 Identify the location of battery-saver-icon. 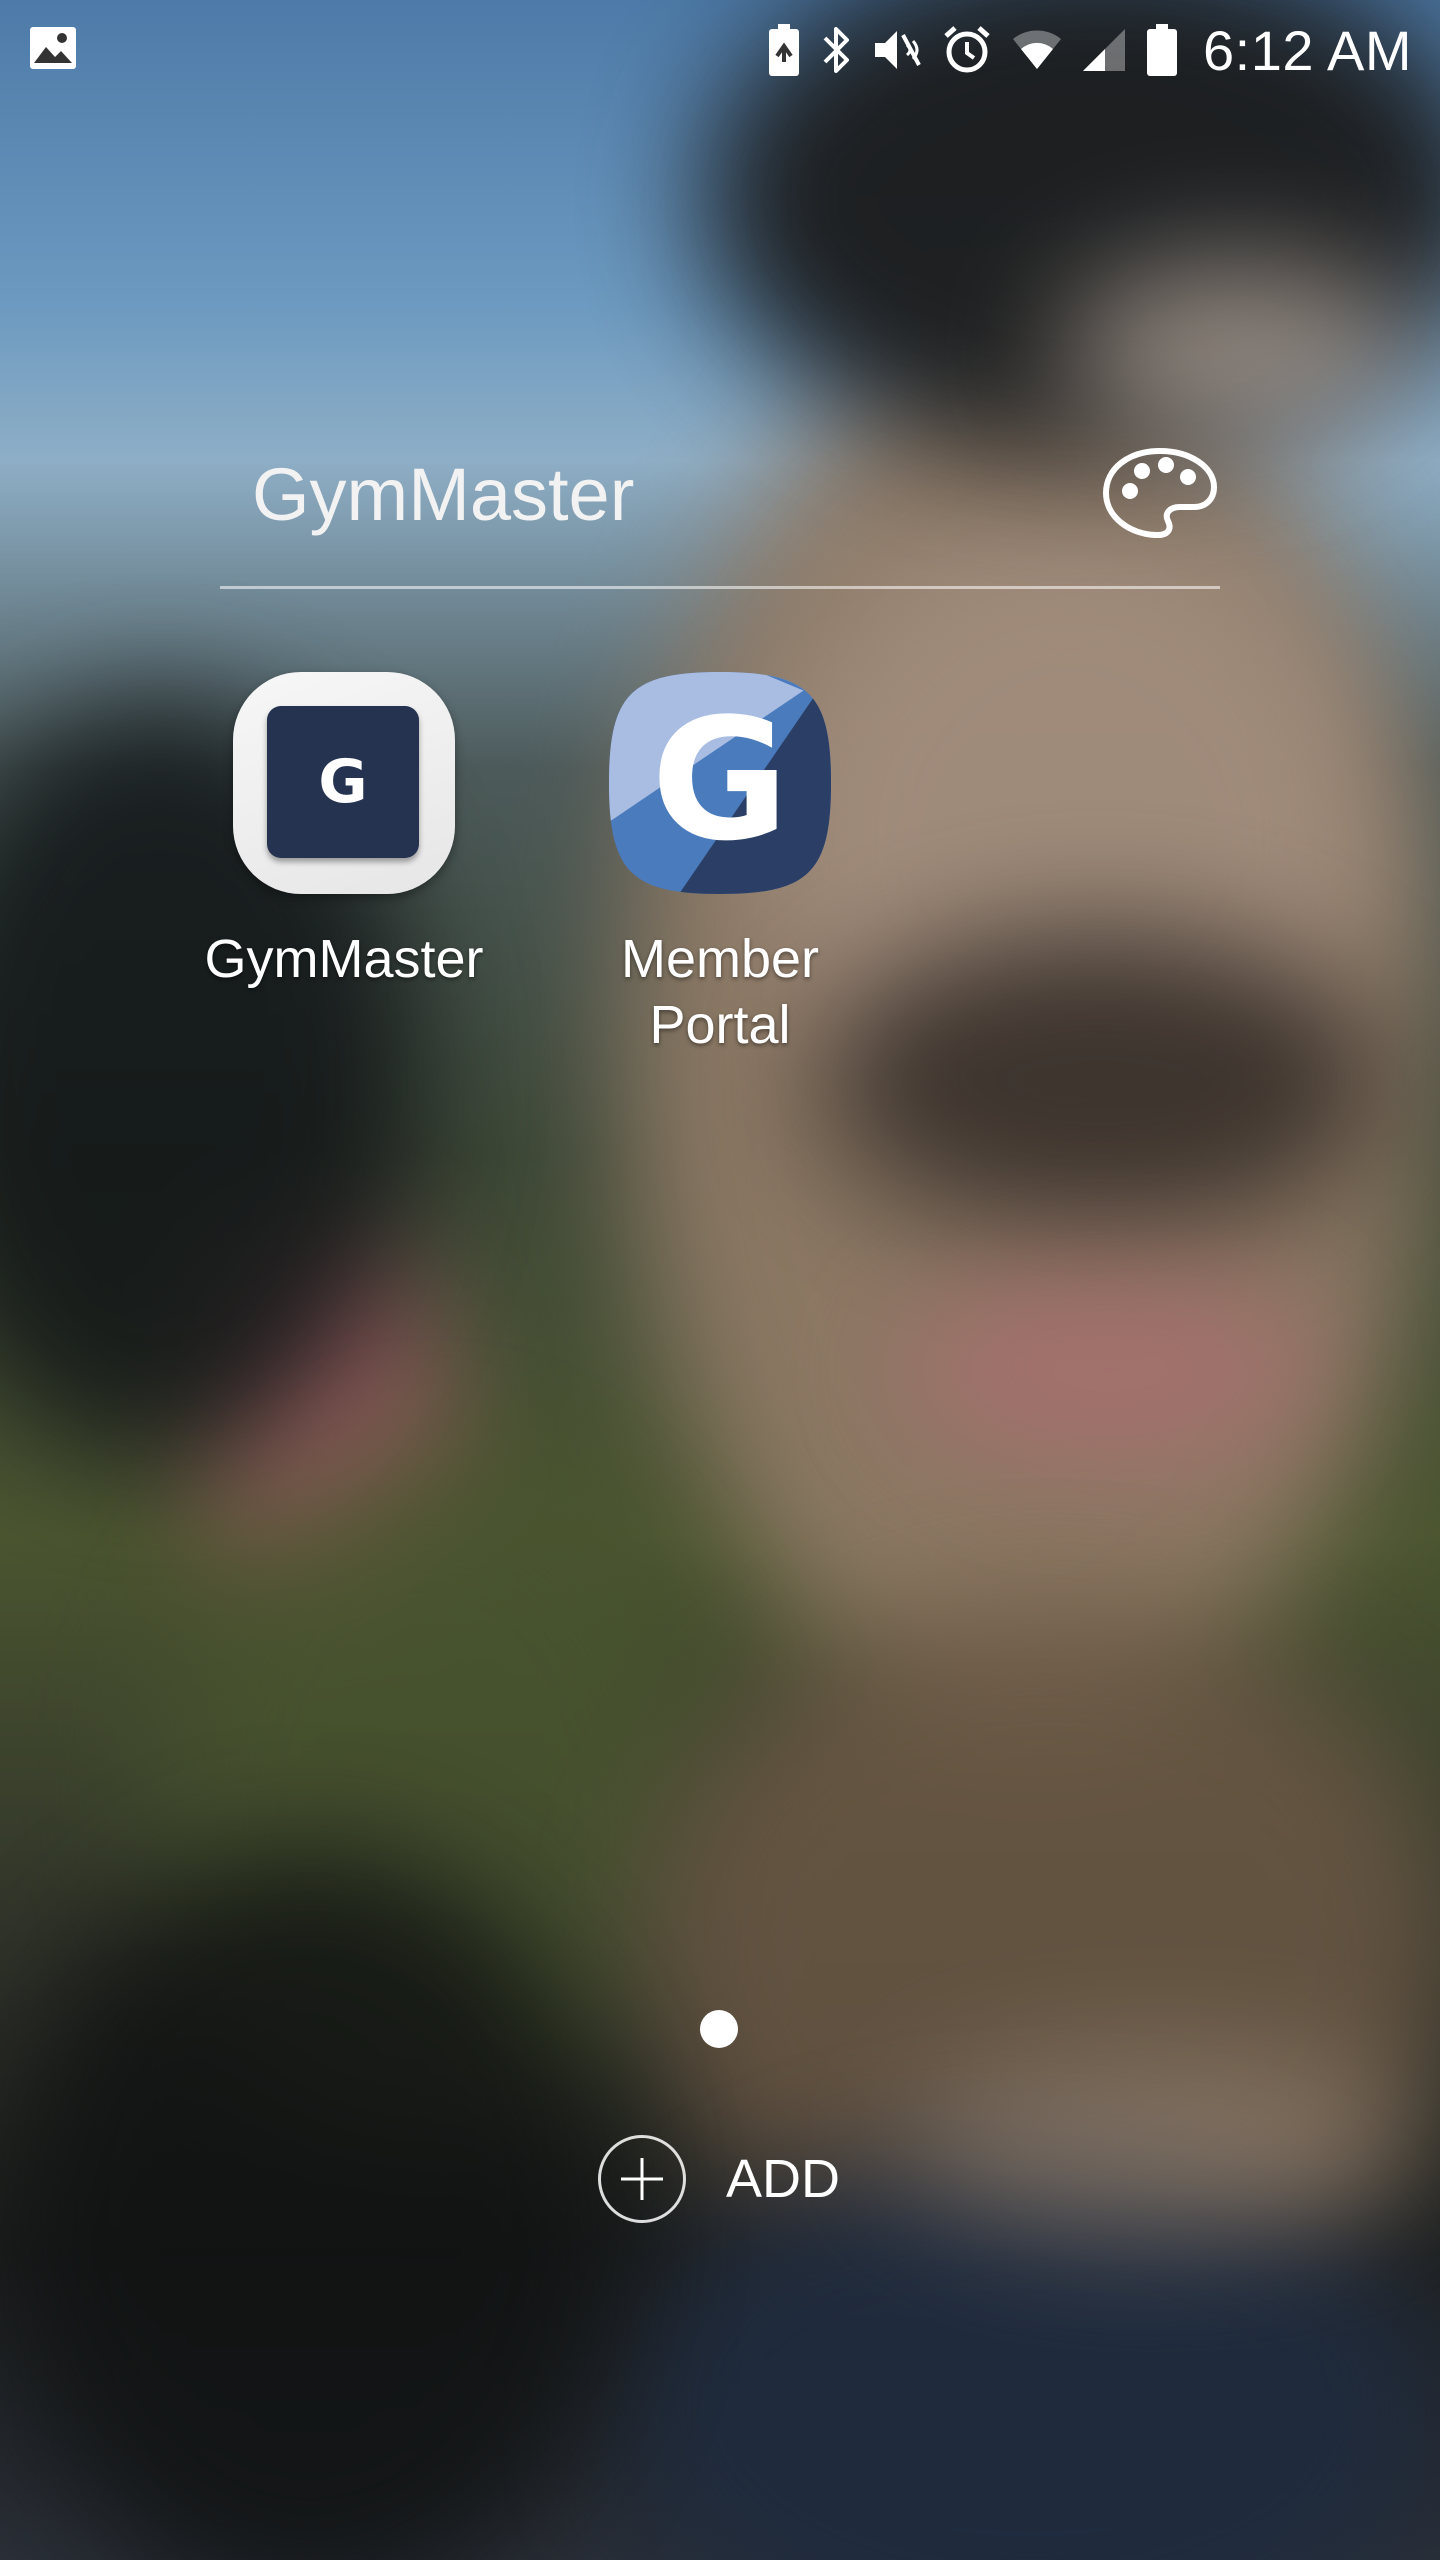
(784, 50).